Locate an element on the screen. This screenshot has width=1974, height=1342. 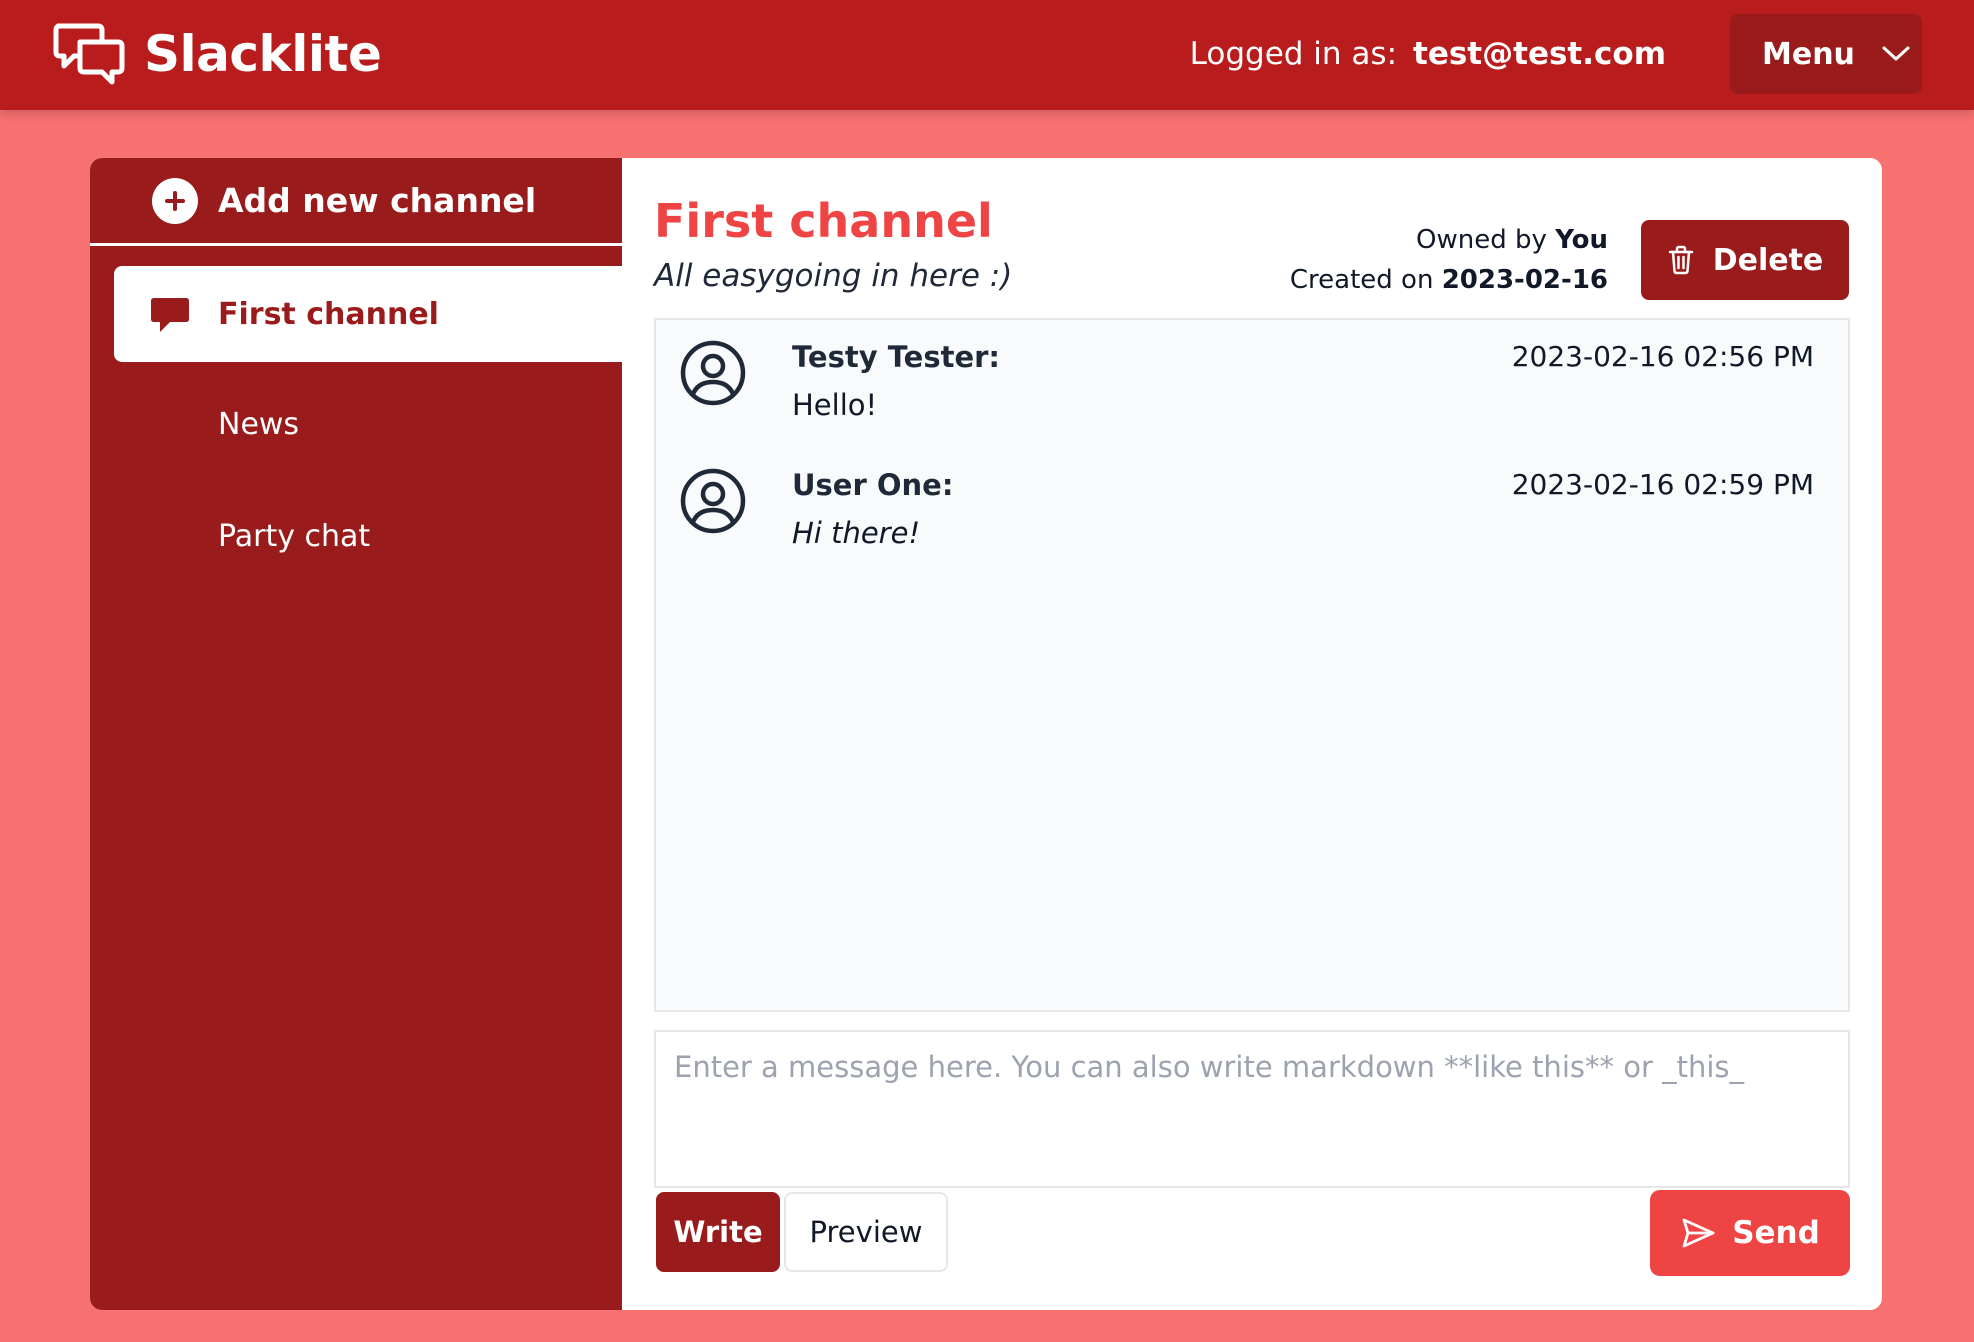
sidebar-item-news: News is located at coordinates (368, 424).